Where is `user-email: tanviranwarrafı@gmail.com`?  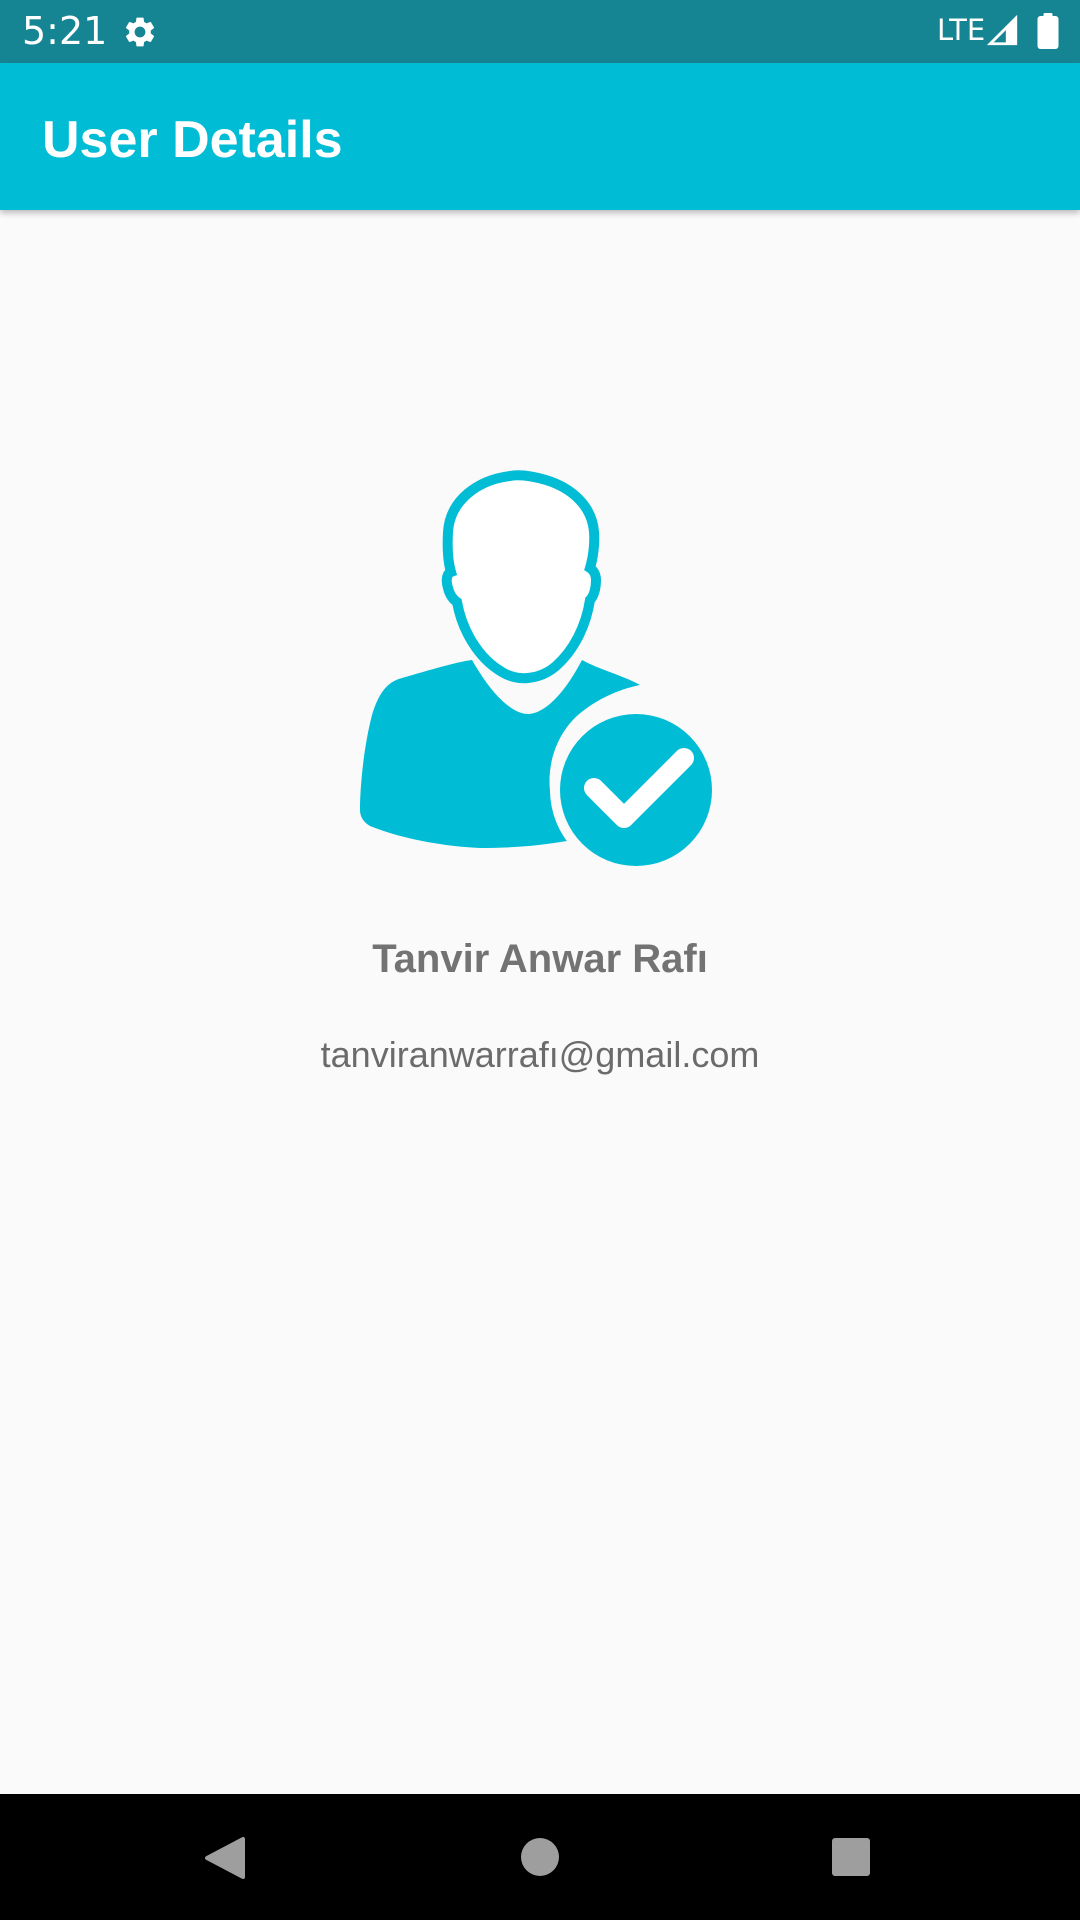 user-email: tanviranwarrafı@gmail.com is located at coordinates (540, 1054).